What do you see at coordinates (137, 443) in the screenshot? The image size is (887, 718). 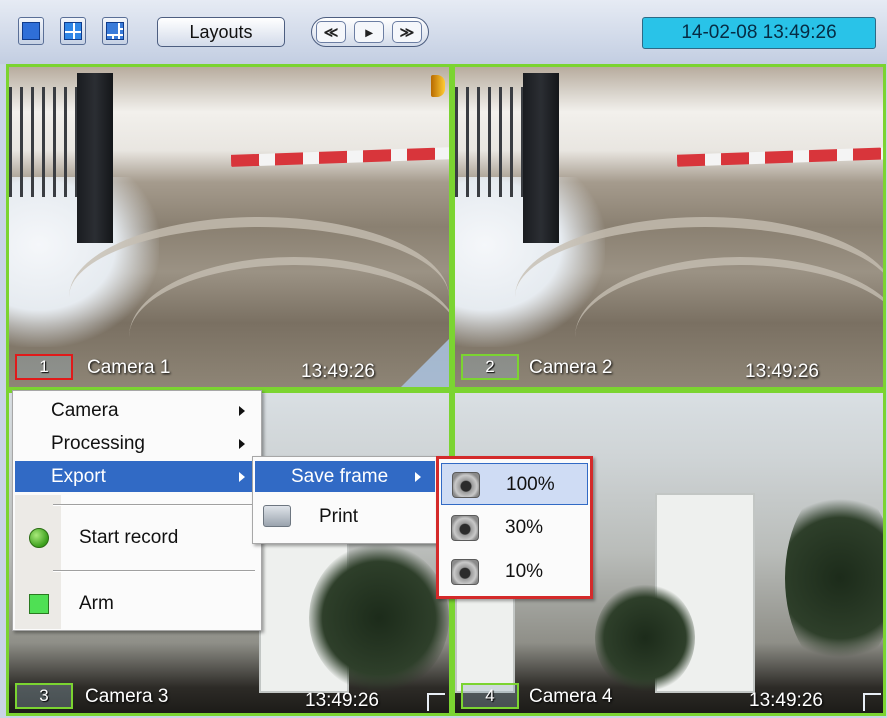 I see `menu-item-processing: Processing` at bounding box center [137, 443].